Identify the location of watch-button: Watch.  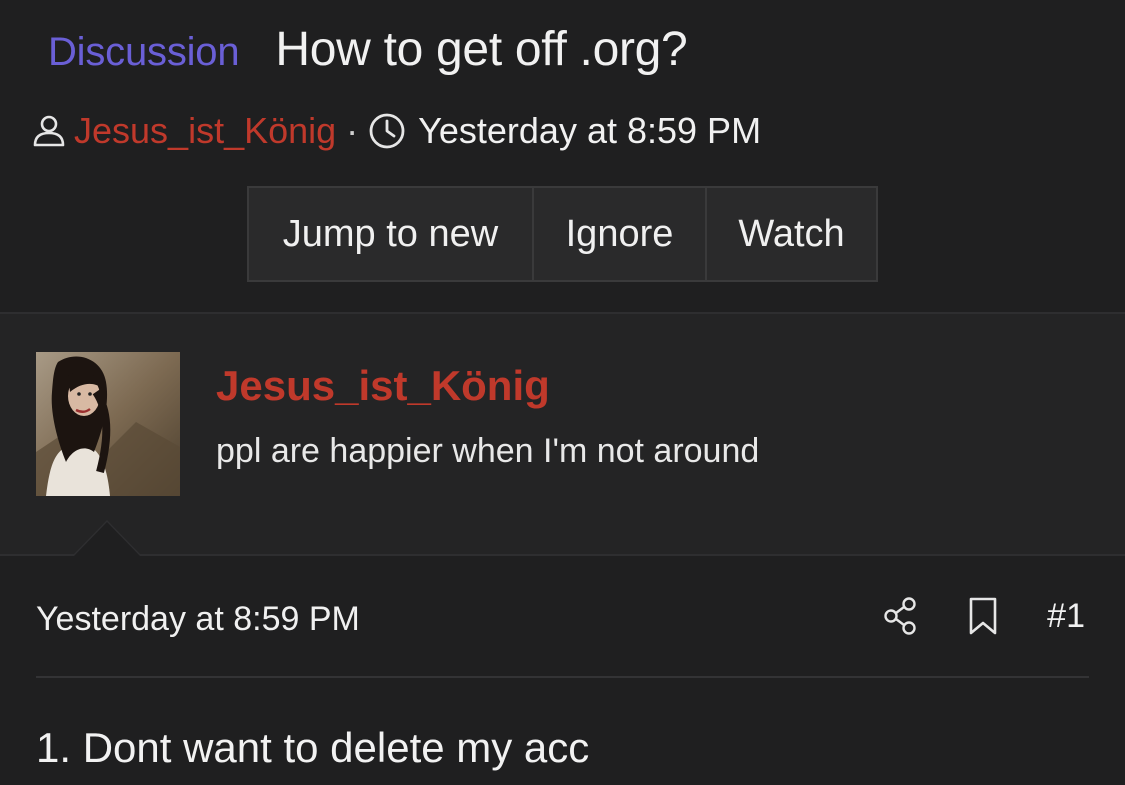
(790, 234).